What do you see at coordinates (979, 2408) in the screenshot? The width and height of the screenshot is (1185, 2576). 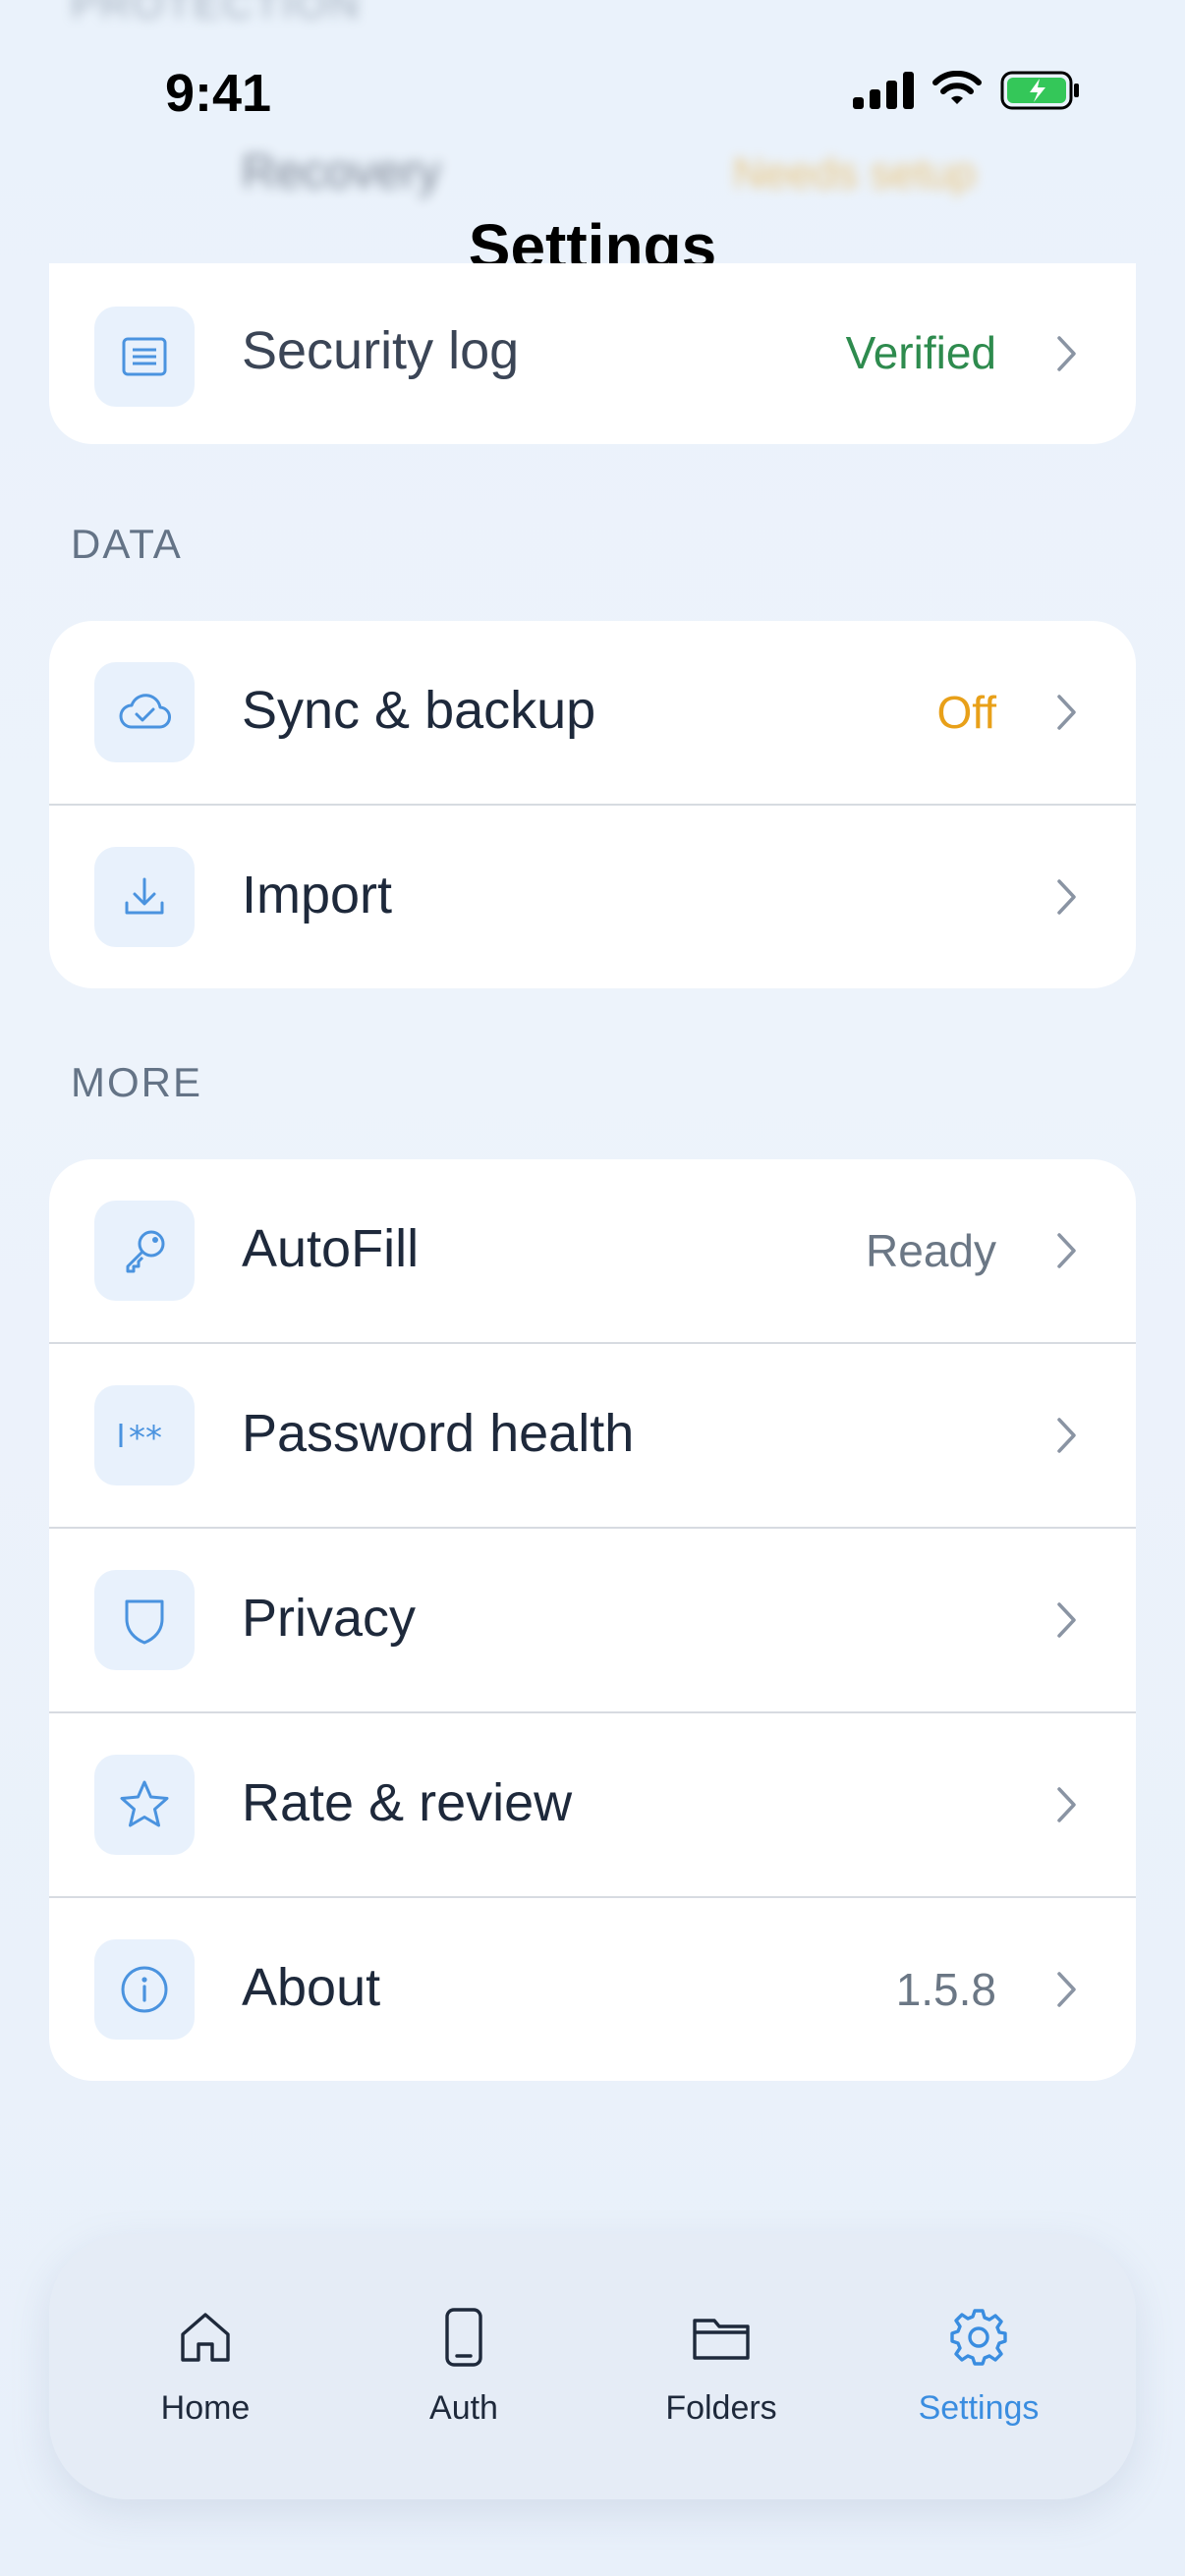 I see `tab-label: Settings` at bounding box center [979, 2408].